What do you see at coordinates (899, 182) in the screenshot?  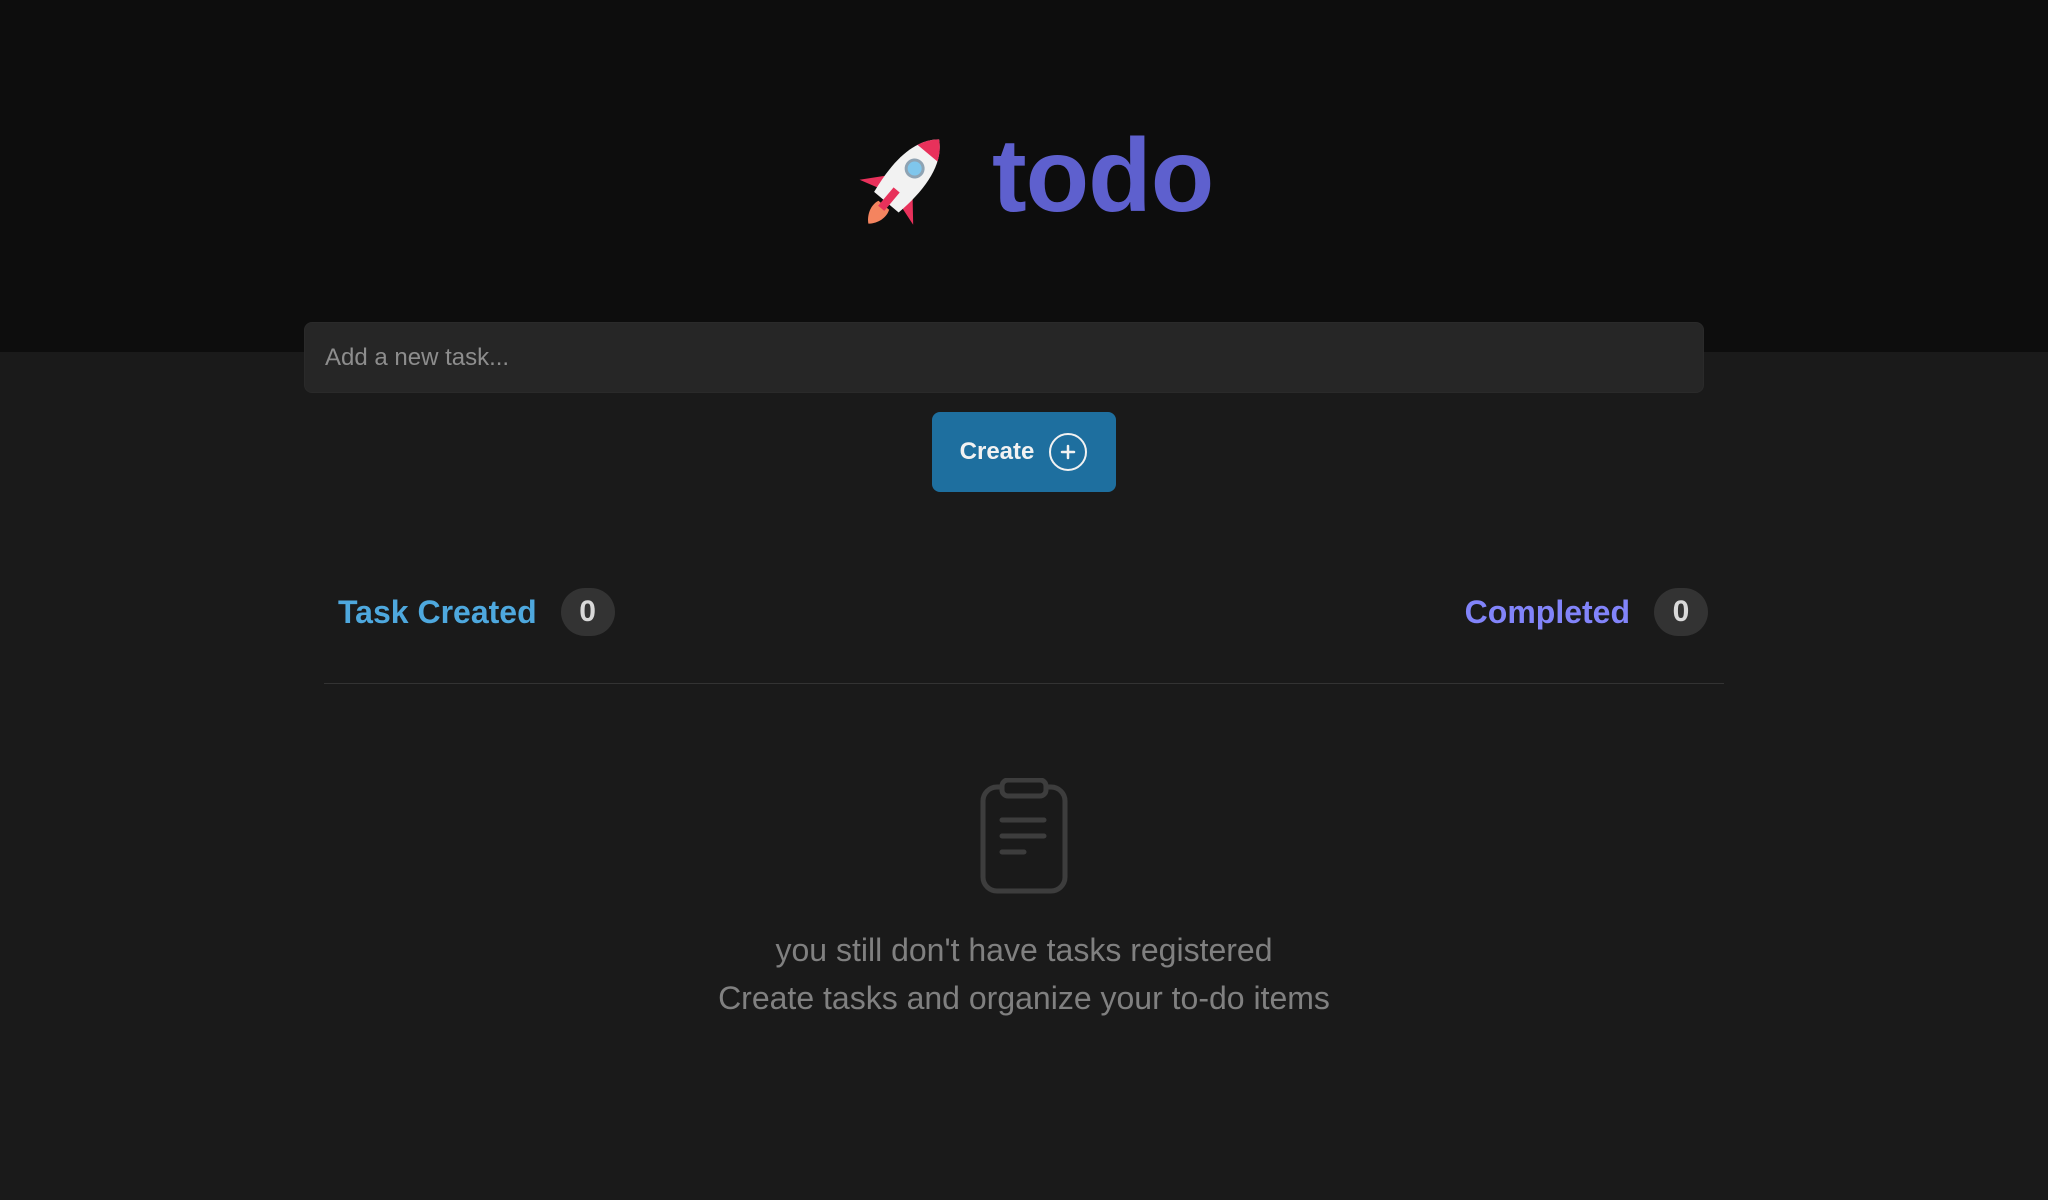 I see `rocket-icon` at bounding box center [899, 182].